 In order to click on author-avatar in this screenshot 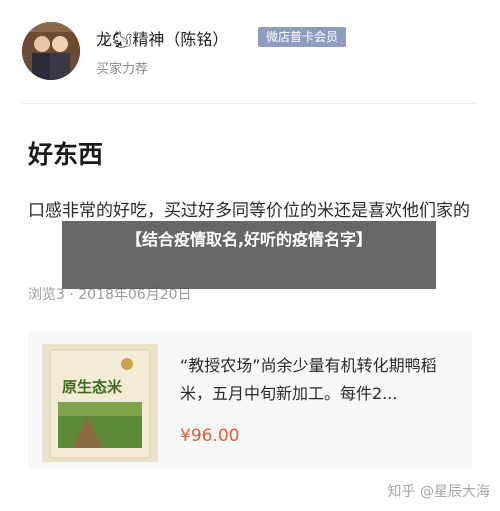, I will do `click(51, 51)`.